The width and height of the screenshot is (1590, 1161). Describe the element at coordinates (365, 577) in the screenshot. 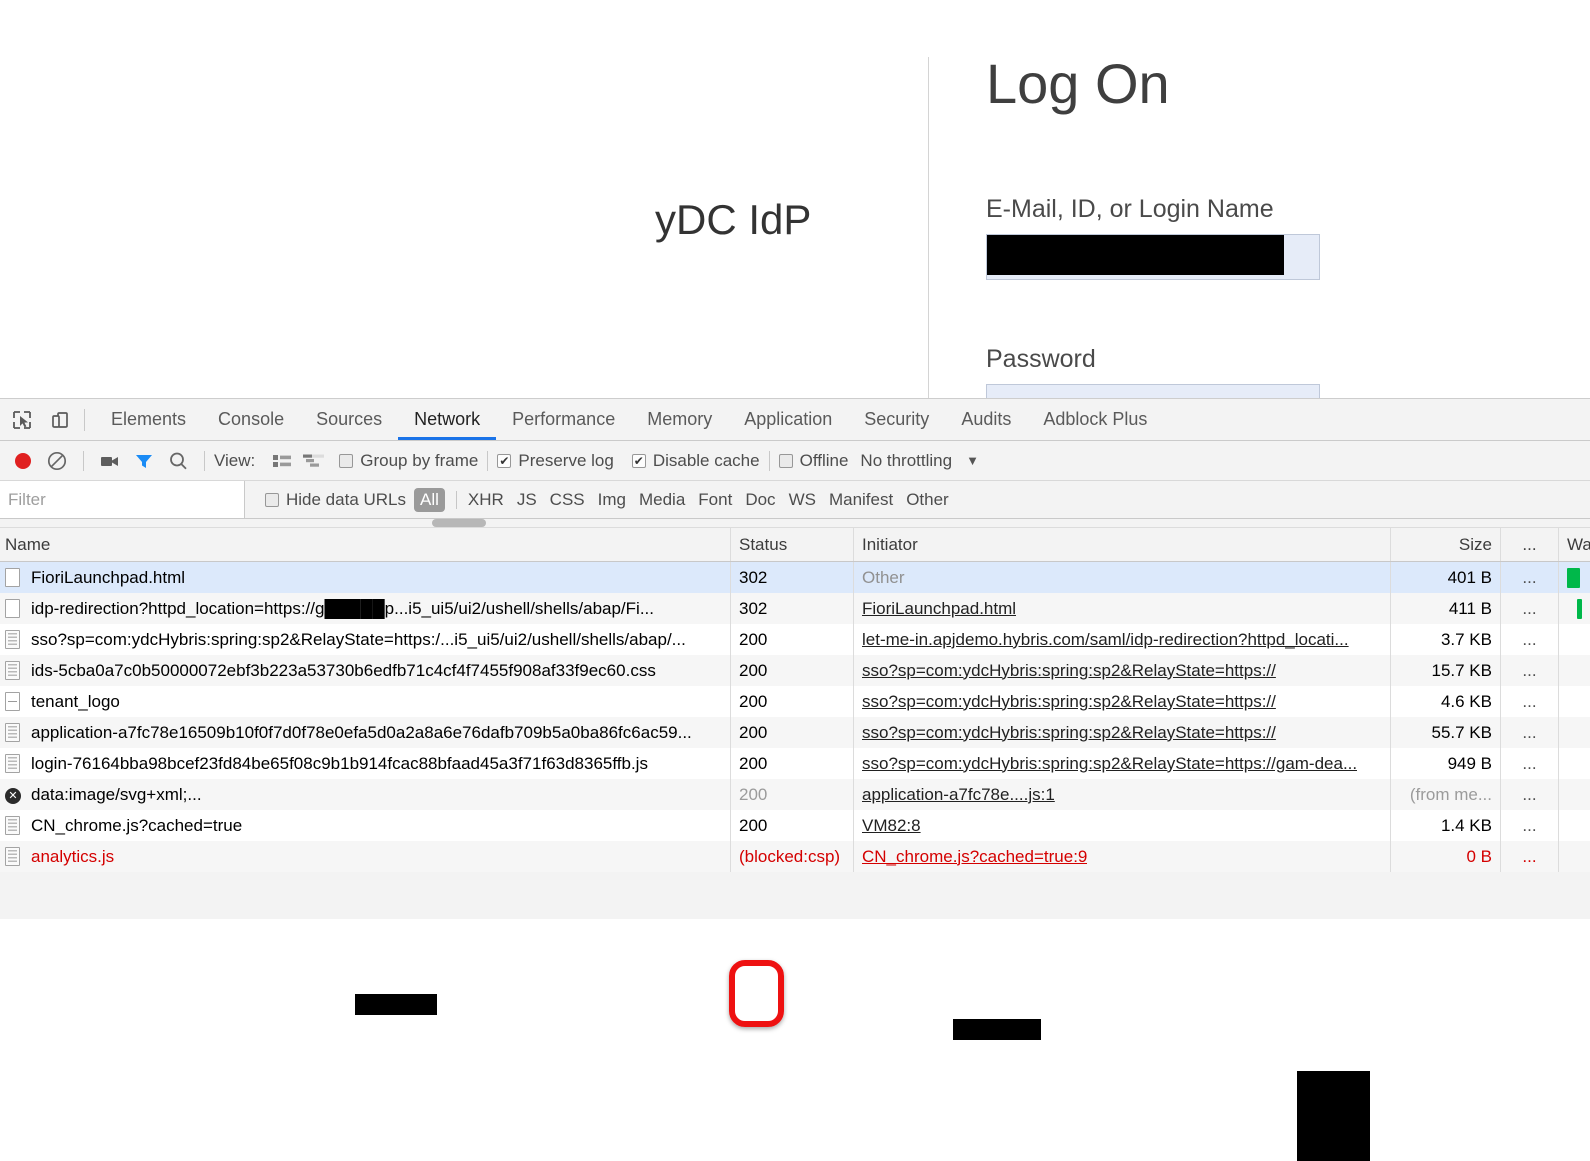

I see `cell-name: FioriLaunchpad.html` at that location.